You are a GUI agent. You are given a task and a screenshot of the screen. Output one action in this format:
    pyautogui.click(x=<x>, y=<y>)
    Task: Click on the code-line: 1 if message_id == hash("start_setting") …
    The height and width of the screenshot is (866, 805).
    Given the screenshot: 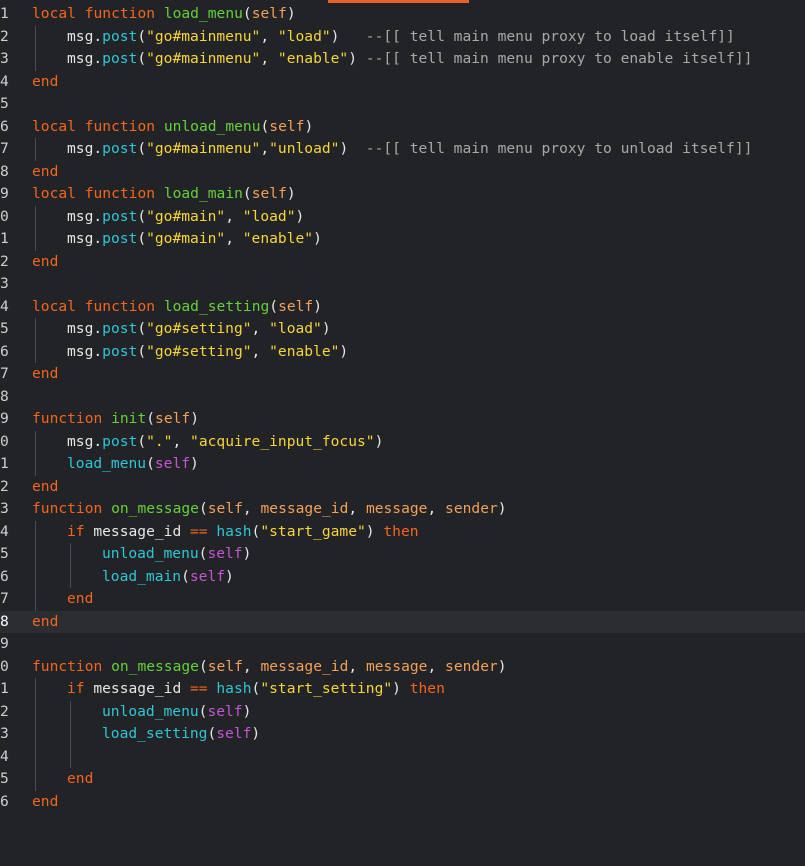 What is the action you would take?
    pyautogui.click(x=402, y=689)
    